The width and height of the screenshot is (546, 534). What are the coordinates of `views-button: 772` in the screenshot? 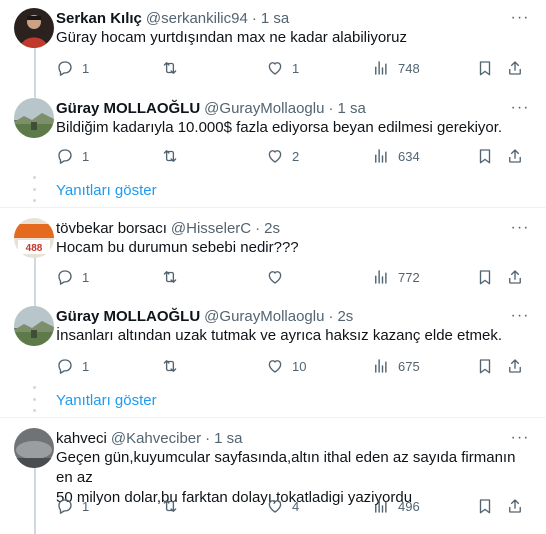 It's located at (396, 277).